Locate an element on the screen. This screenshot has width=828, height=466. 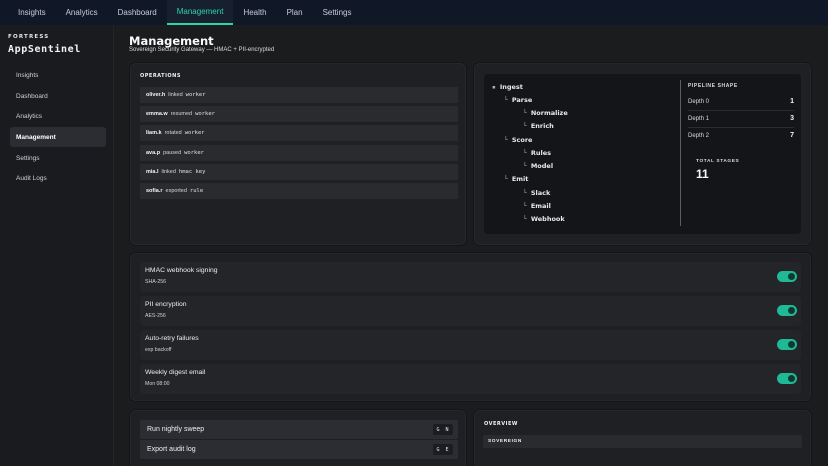
sidebar-item-audit-logs: Audit Logs is located at coordinates (58, 178).